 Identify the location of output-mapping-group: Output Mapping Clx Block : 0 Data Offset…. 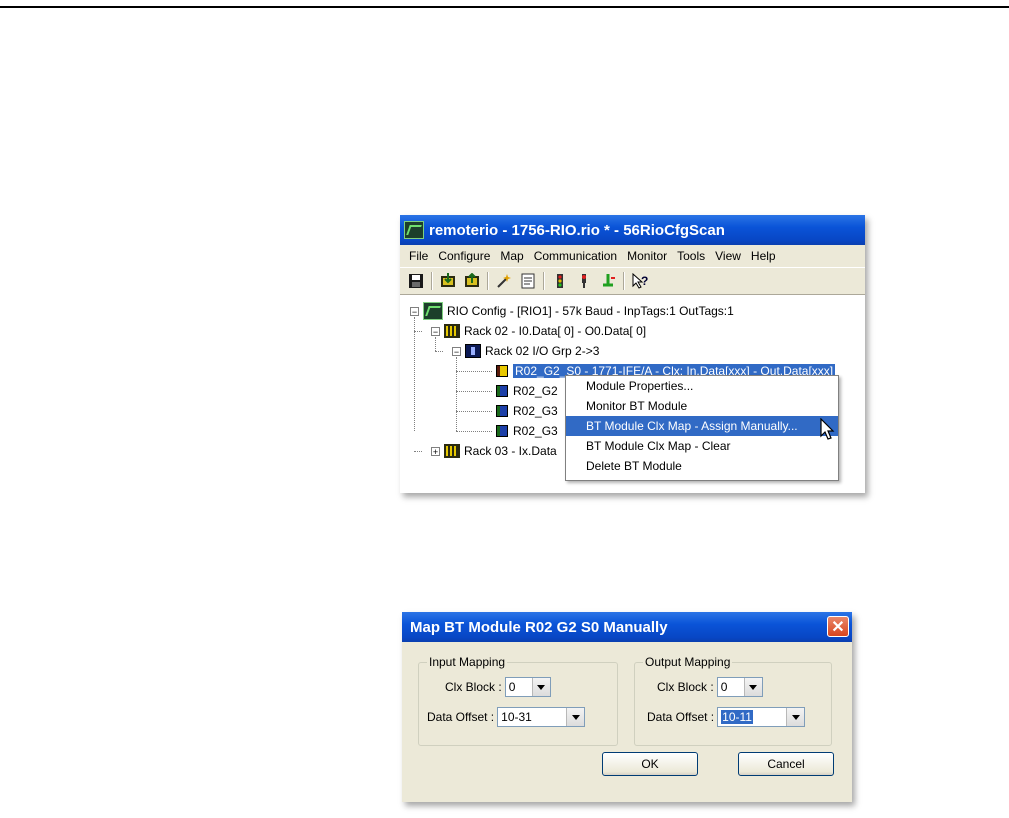
(733, 700).